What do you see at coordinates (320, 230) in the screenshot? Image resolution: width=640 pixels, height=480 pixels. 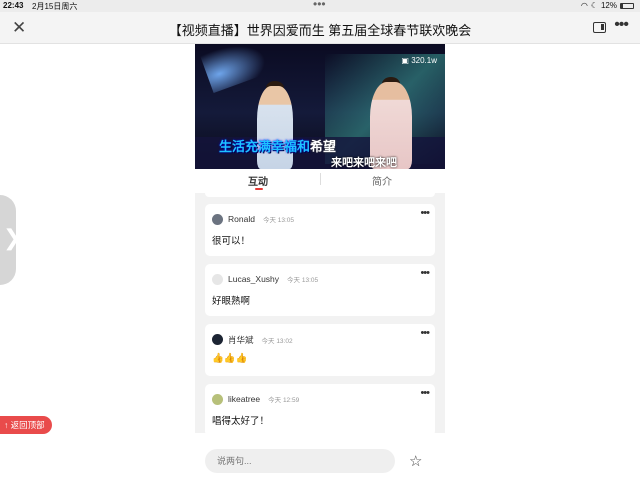 I see `comment-card: Ronald 今天 13:05 ••• 很可以！` at bounding box center [320, 230].